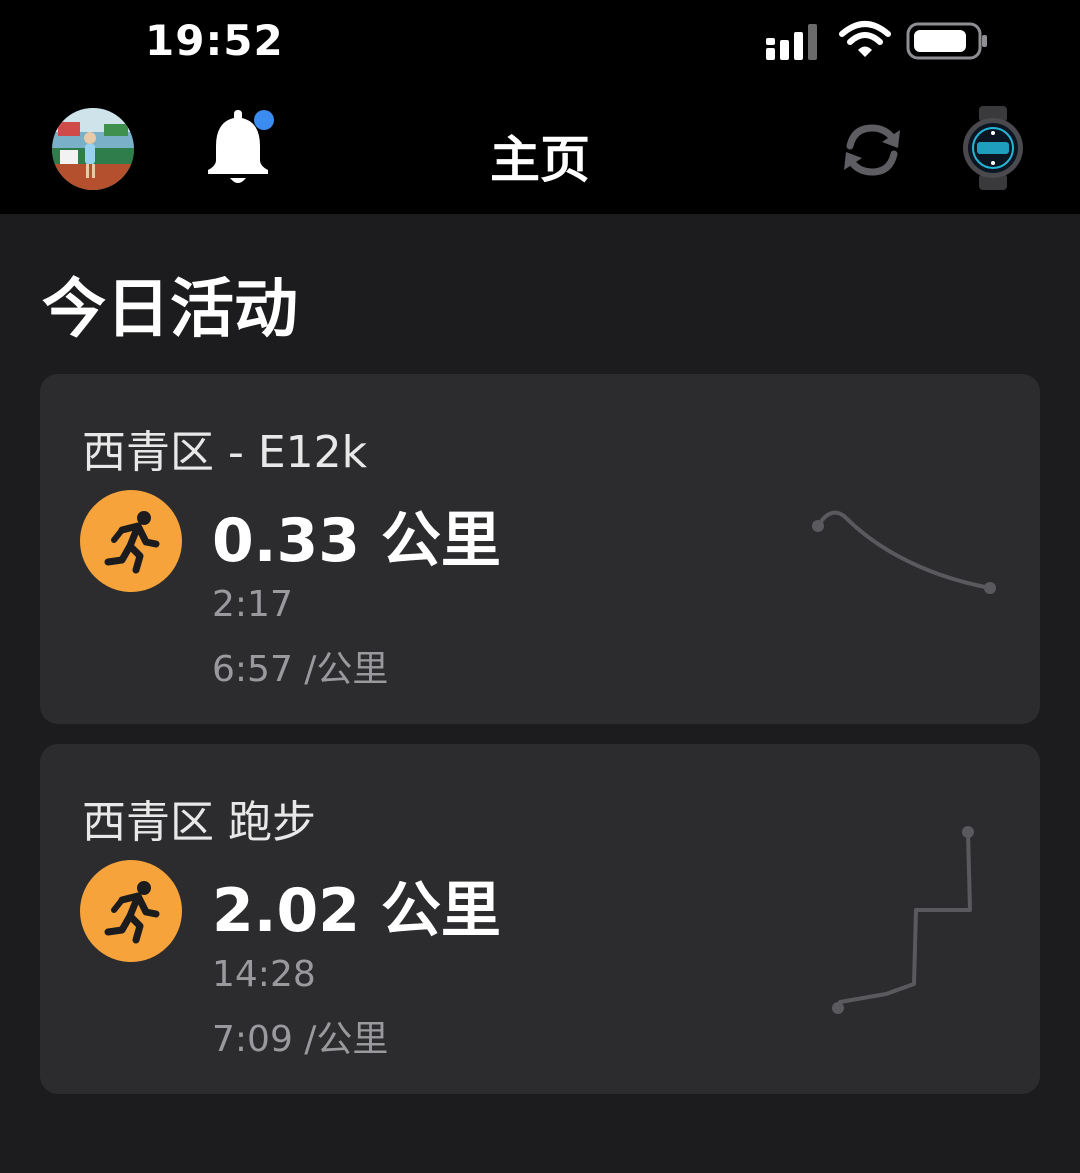 Image resolution: width=1080 pixels, height=1173 pixels. I want to click on activity-duration: 2:17, so click(252, 604).